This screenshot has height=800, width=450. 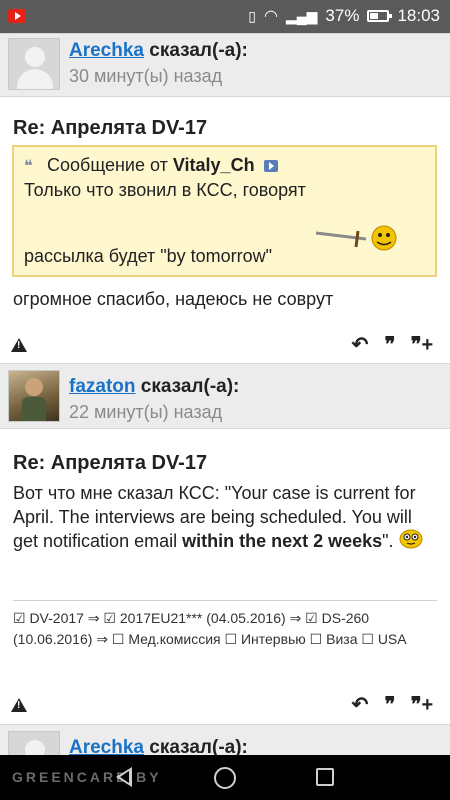 What do you see at coordinates (225, 65) in the screenshot?
I see `post-header: Arechka сказал(-а): 30 минут(ы) назад` at bounding box center [225, 65].